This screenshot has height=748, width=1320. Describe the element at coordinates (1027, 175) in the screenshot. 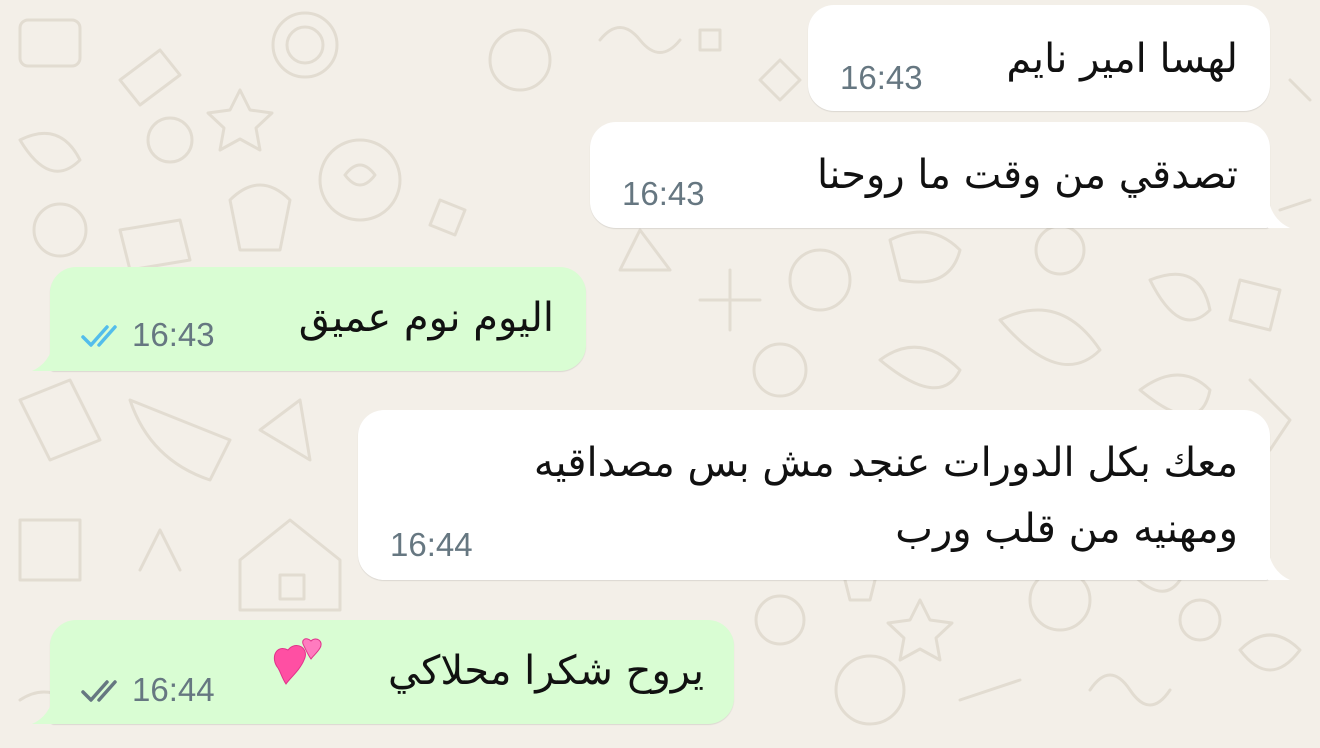

I see `message-text: تصدقي من وقت ما روحنا` at that location.